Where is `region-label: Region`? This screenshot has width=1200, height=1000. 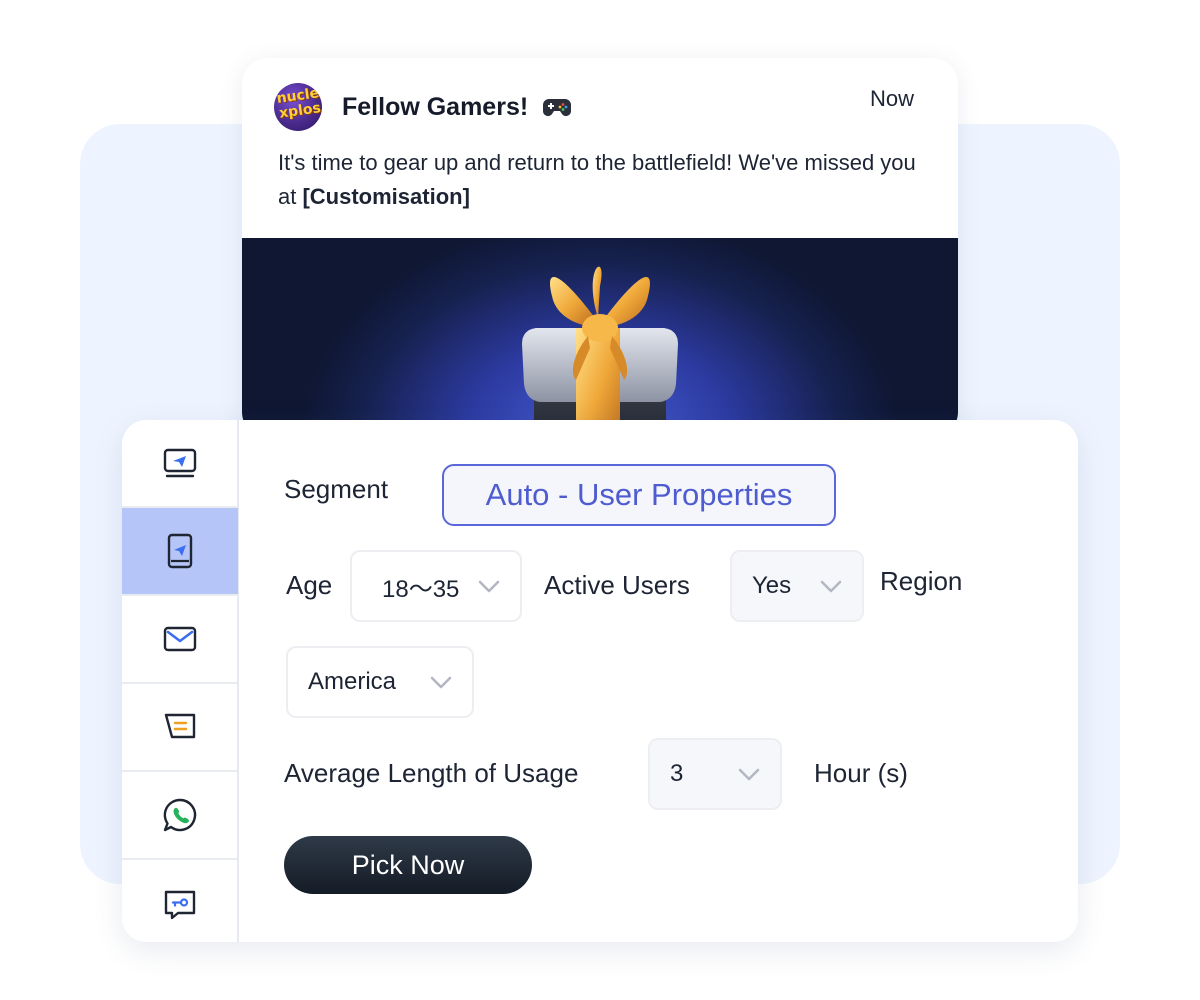
region-label: Region is located at coordinates (921, 581).